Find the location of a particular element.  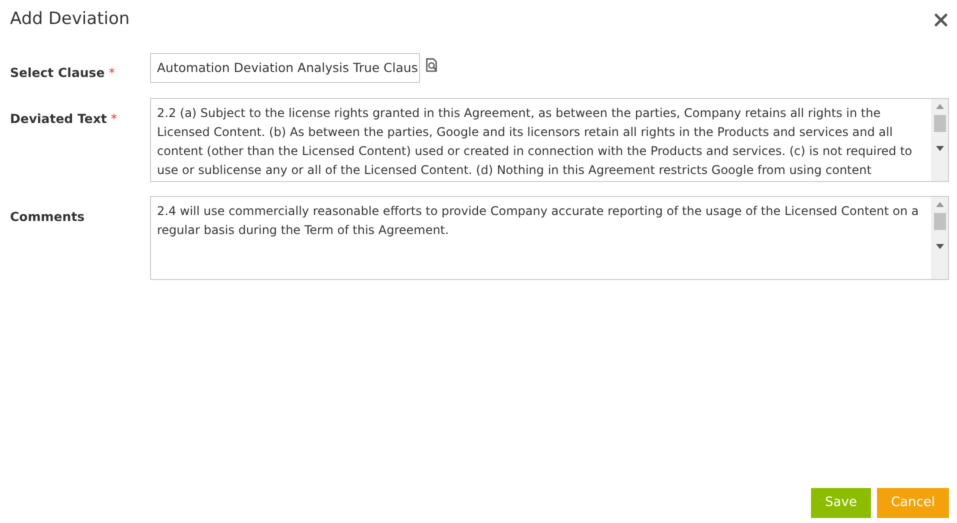

text-area is located at coordinates (549, 140).